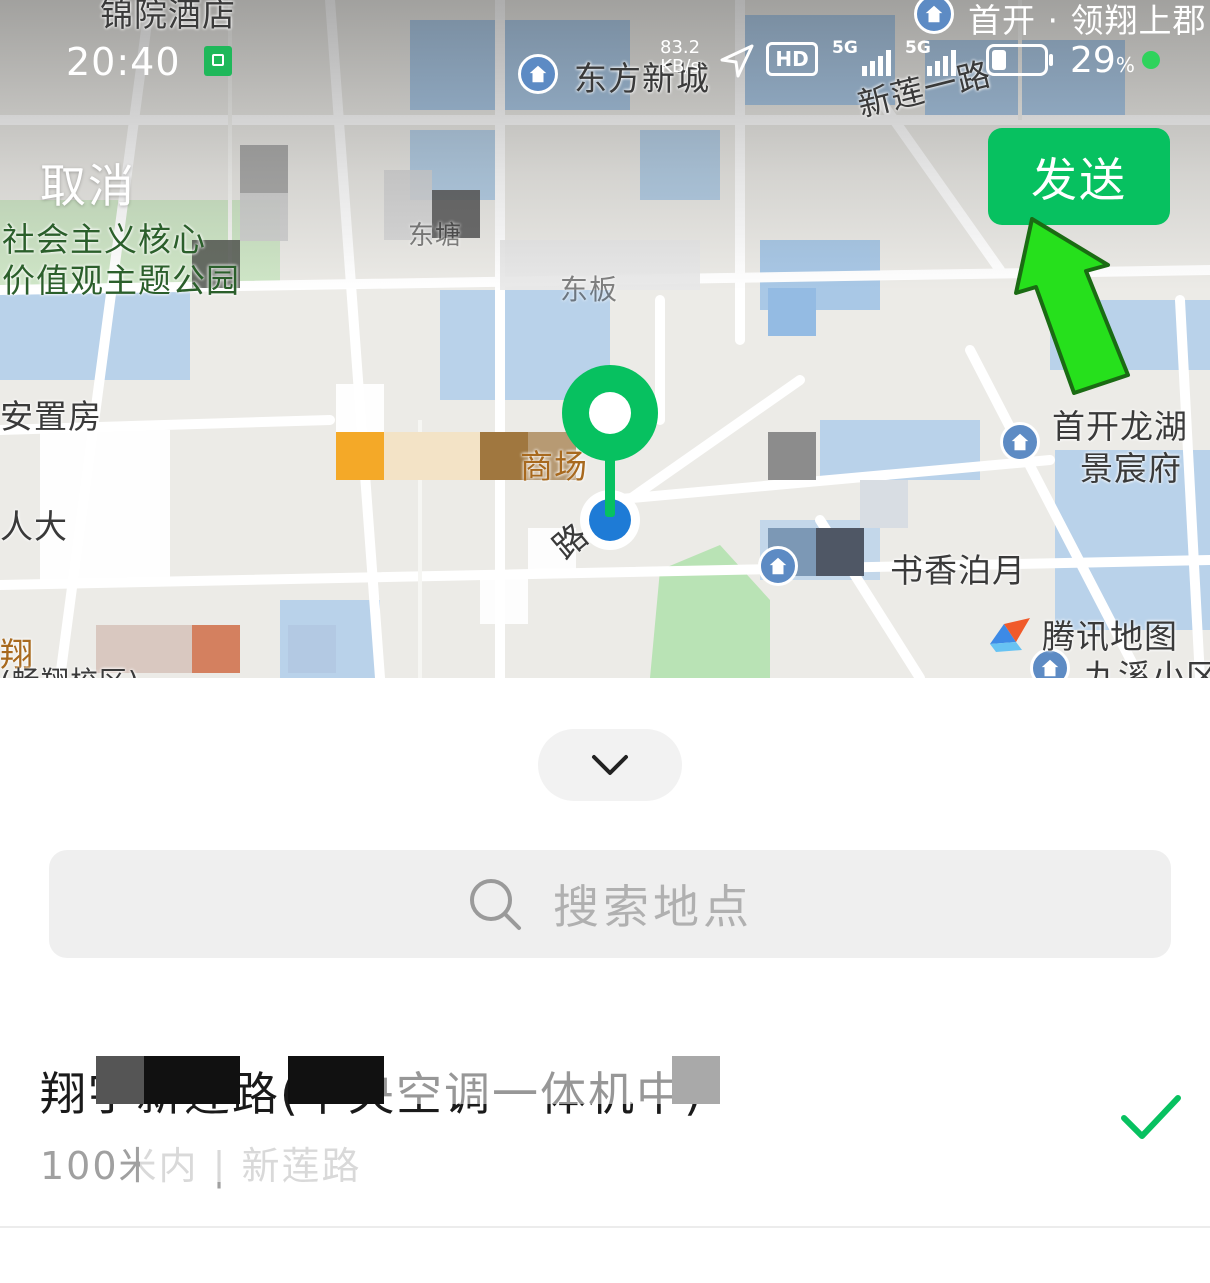 The width and height of the screenshot is (1210, 1283). I want to click on map-label-anzhifang: 安置房, so click(51, 416).